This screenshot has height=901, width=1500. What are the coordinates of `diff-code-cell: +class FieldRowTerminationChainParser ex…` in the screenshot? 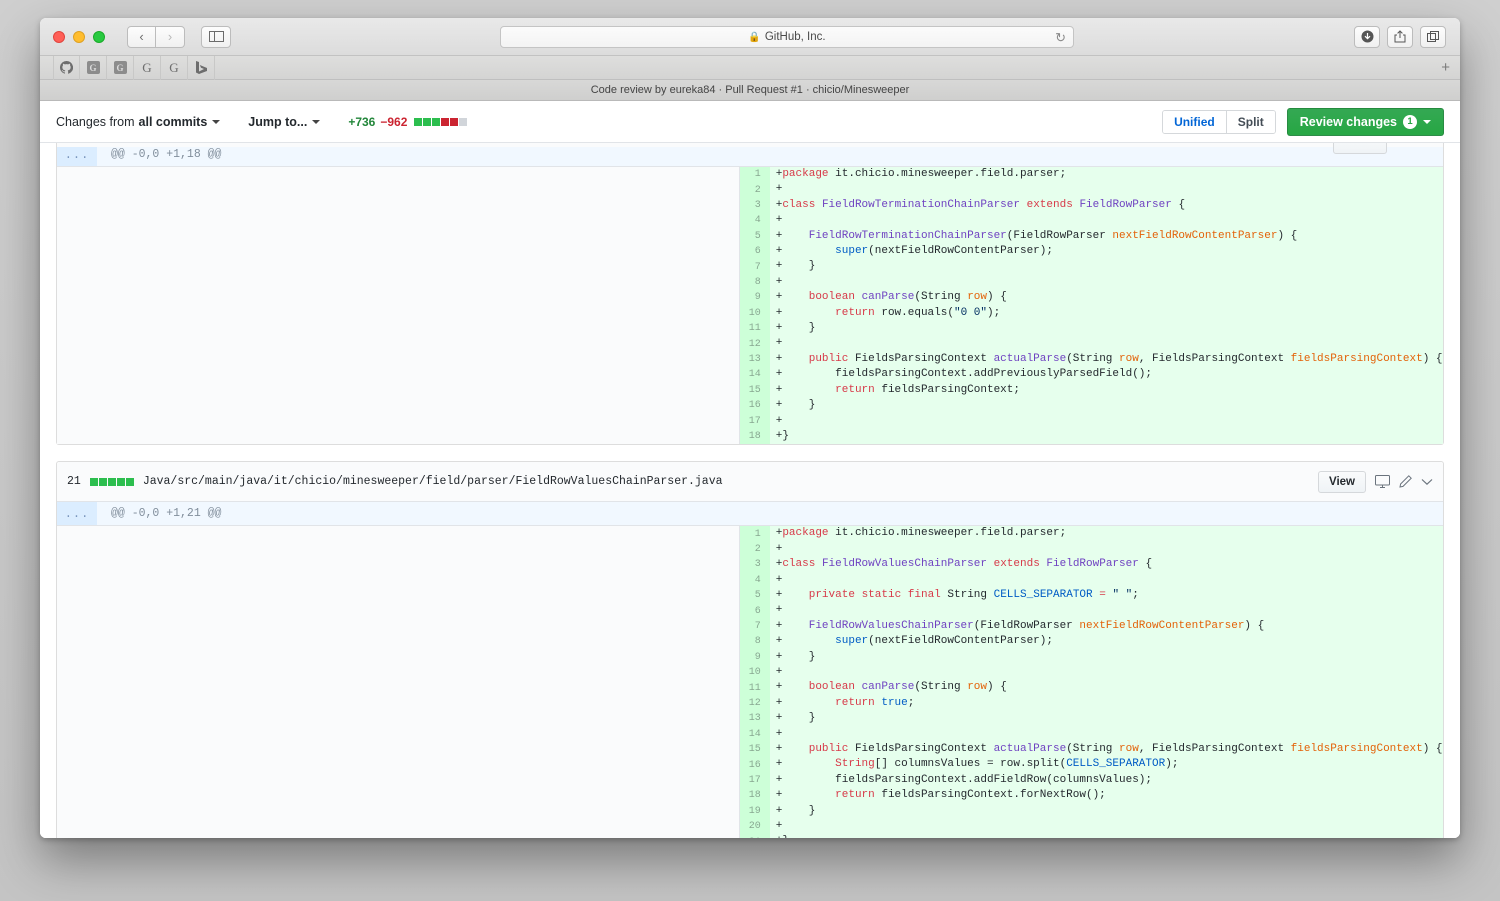 It's located at (1106, 205).